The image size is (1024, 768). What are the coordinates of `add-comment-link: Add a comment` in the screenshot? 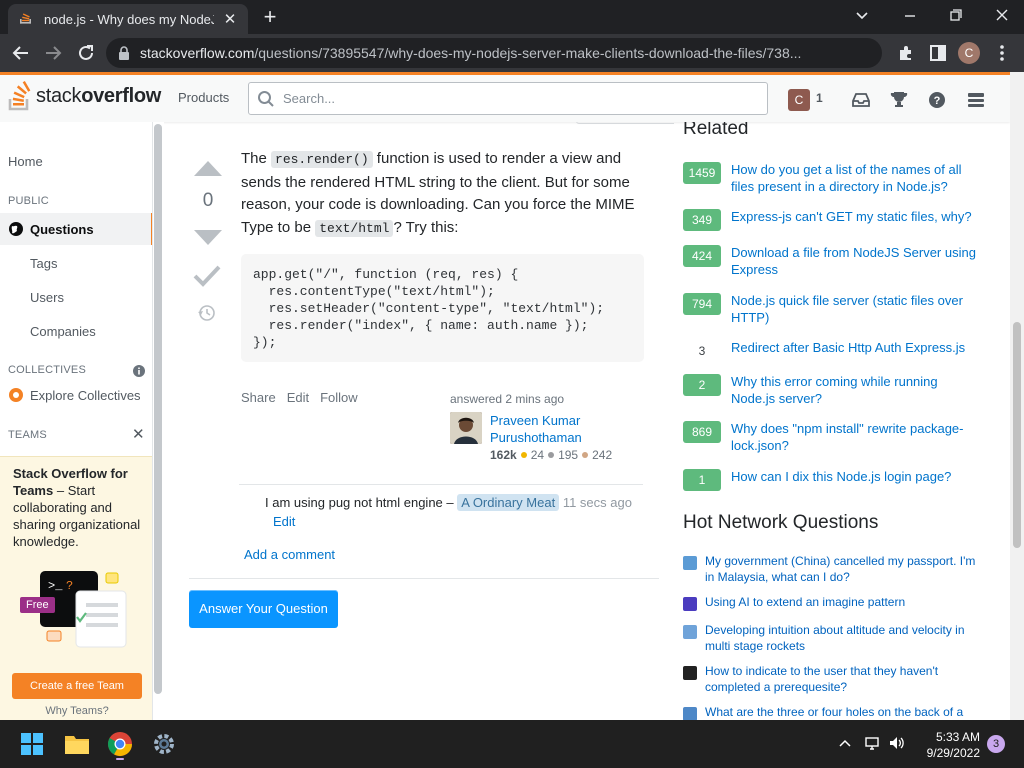 It's located at (289, 554).